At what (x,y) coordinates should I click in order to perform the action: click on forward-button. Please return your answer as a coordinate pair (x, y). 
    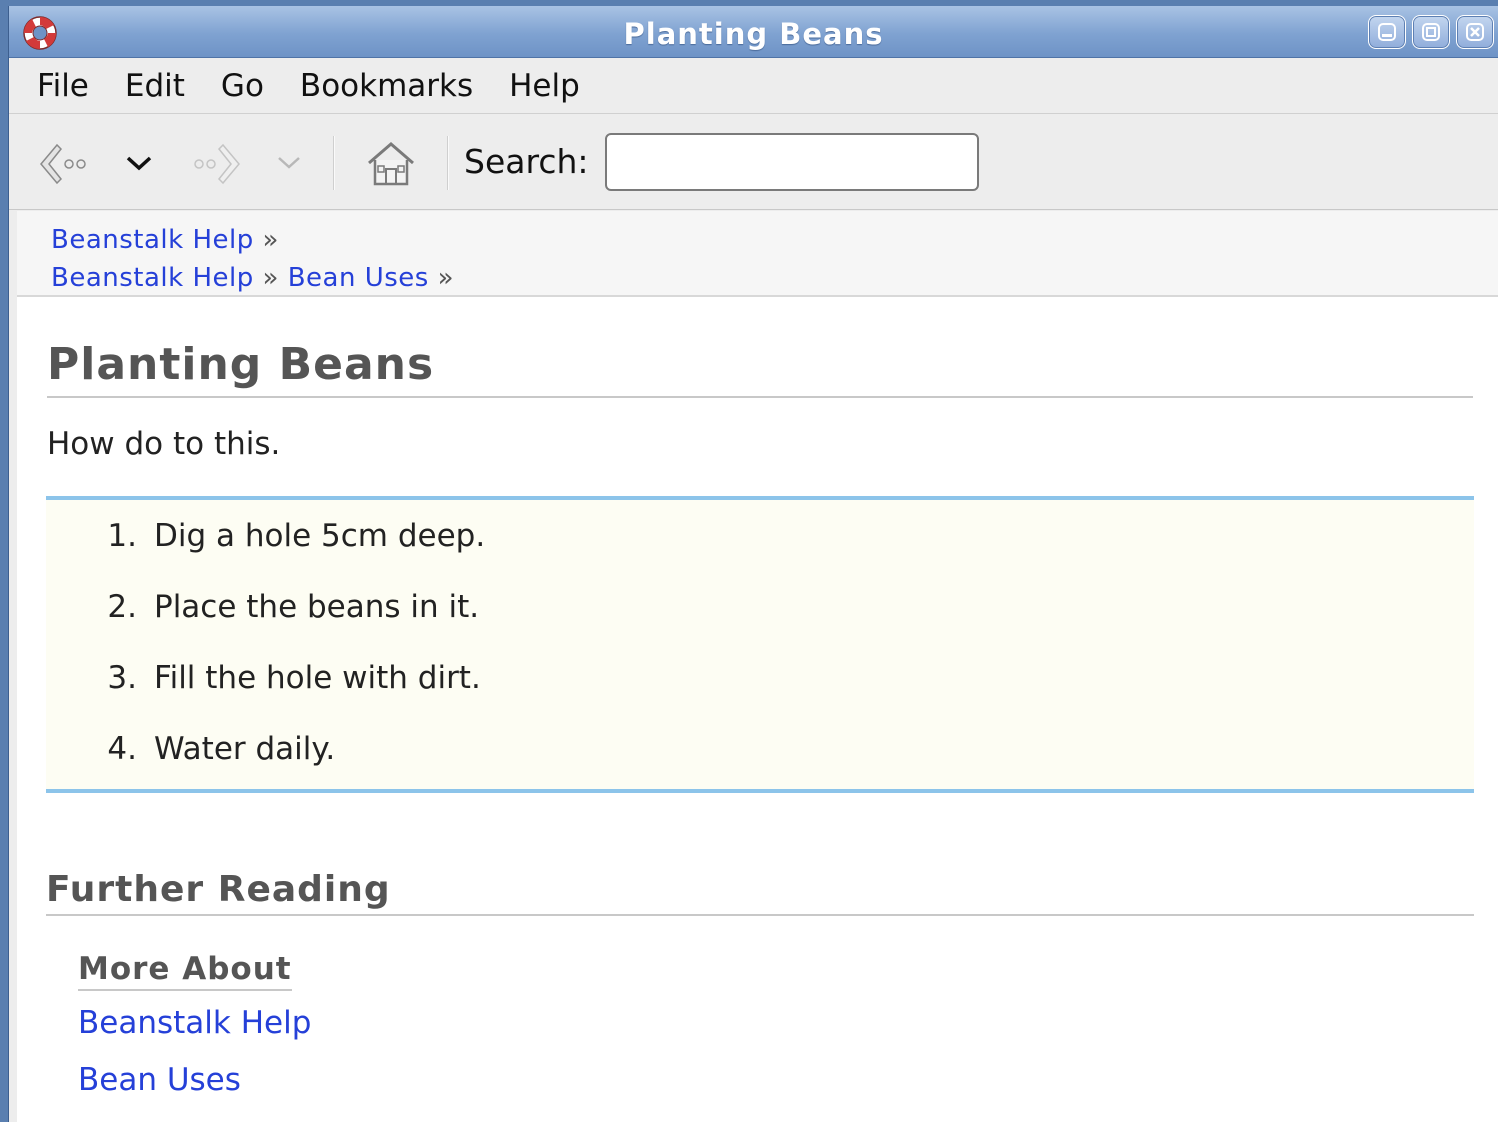
    Looking at the image, I should click on (215, 164).